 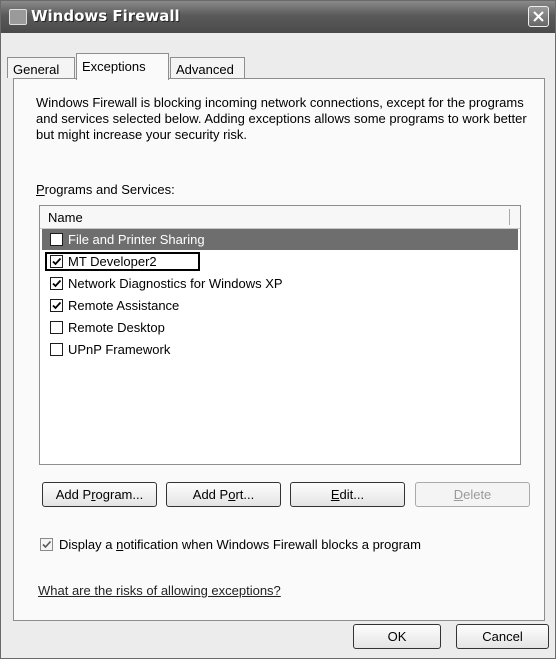 I want to click on tab-advanced: Advanced, so click(x=207, y=67).